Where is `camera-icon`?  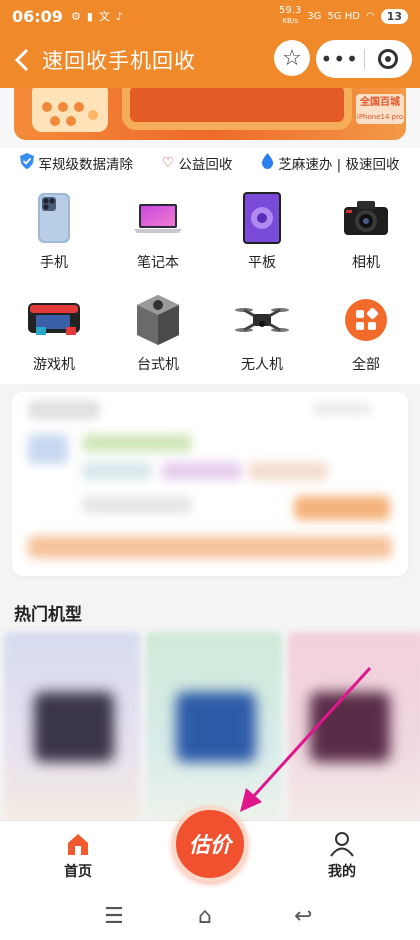
camera-icon is located at coordinates (366, 218).